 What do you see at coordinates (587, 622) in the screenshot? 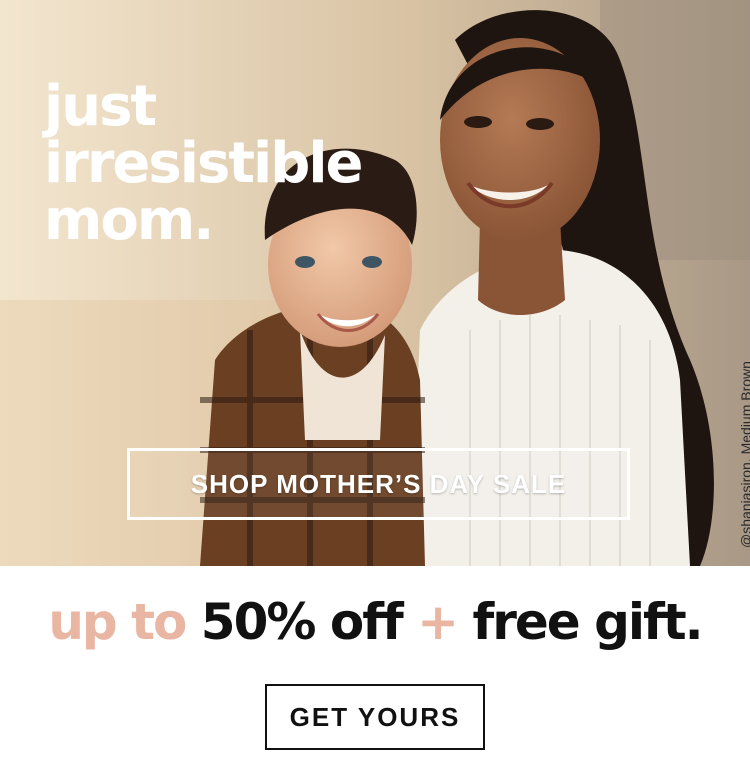
I see `offer-free-gift: free gift.` at bounding box center [587, 622].